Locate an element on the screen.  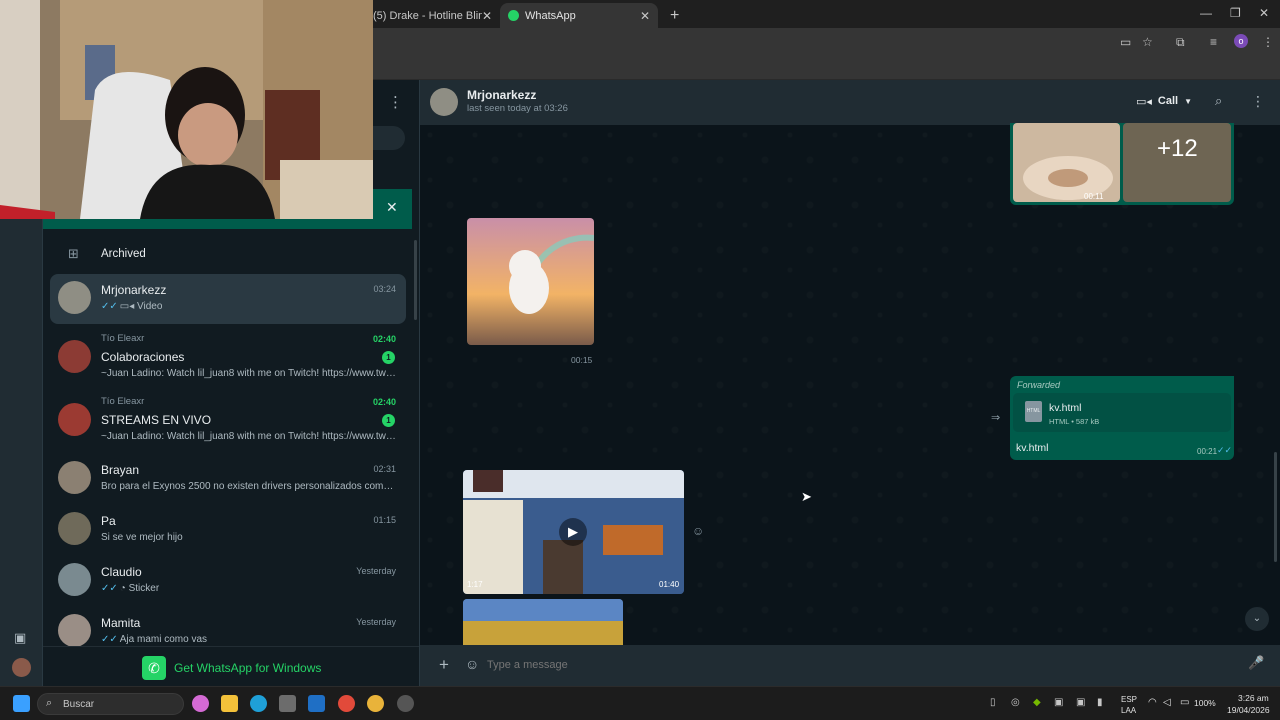
get-app-banner: ✆ Get WhatsApp for Windows is located at coordinates (231, 666).